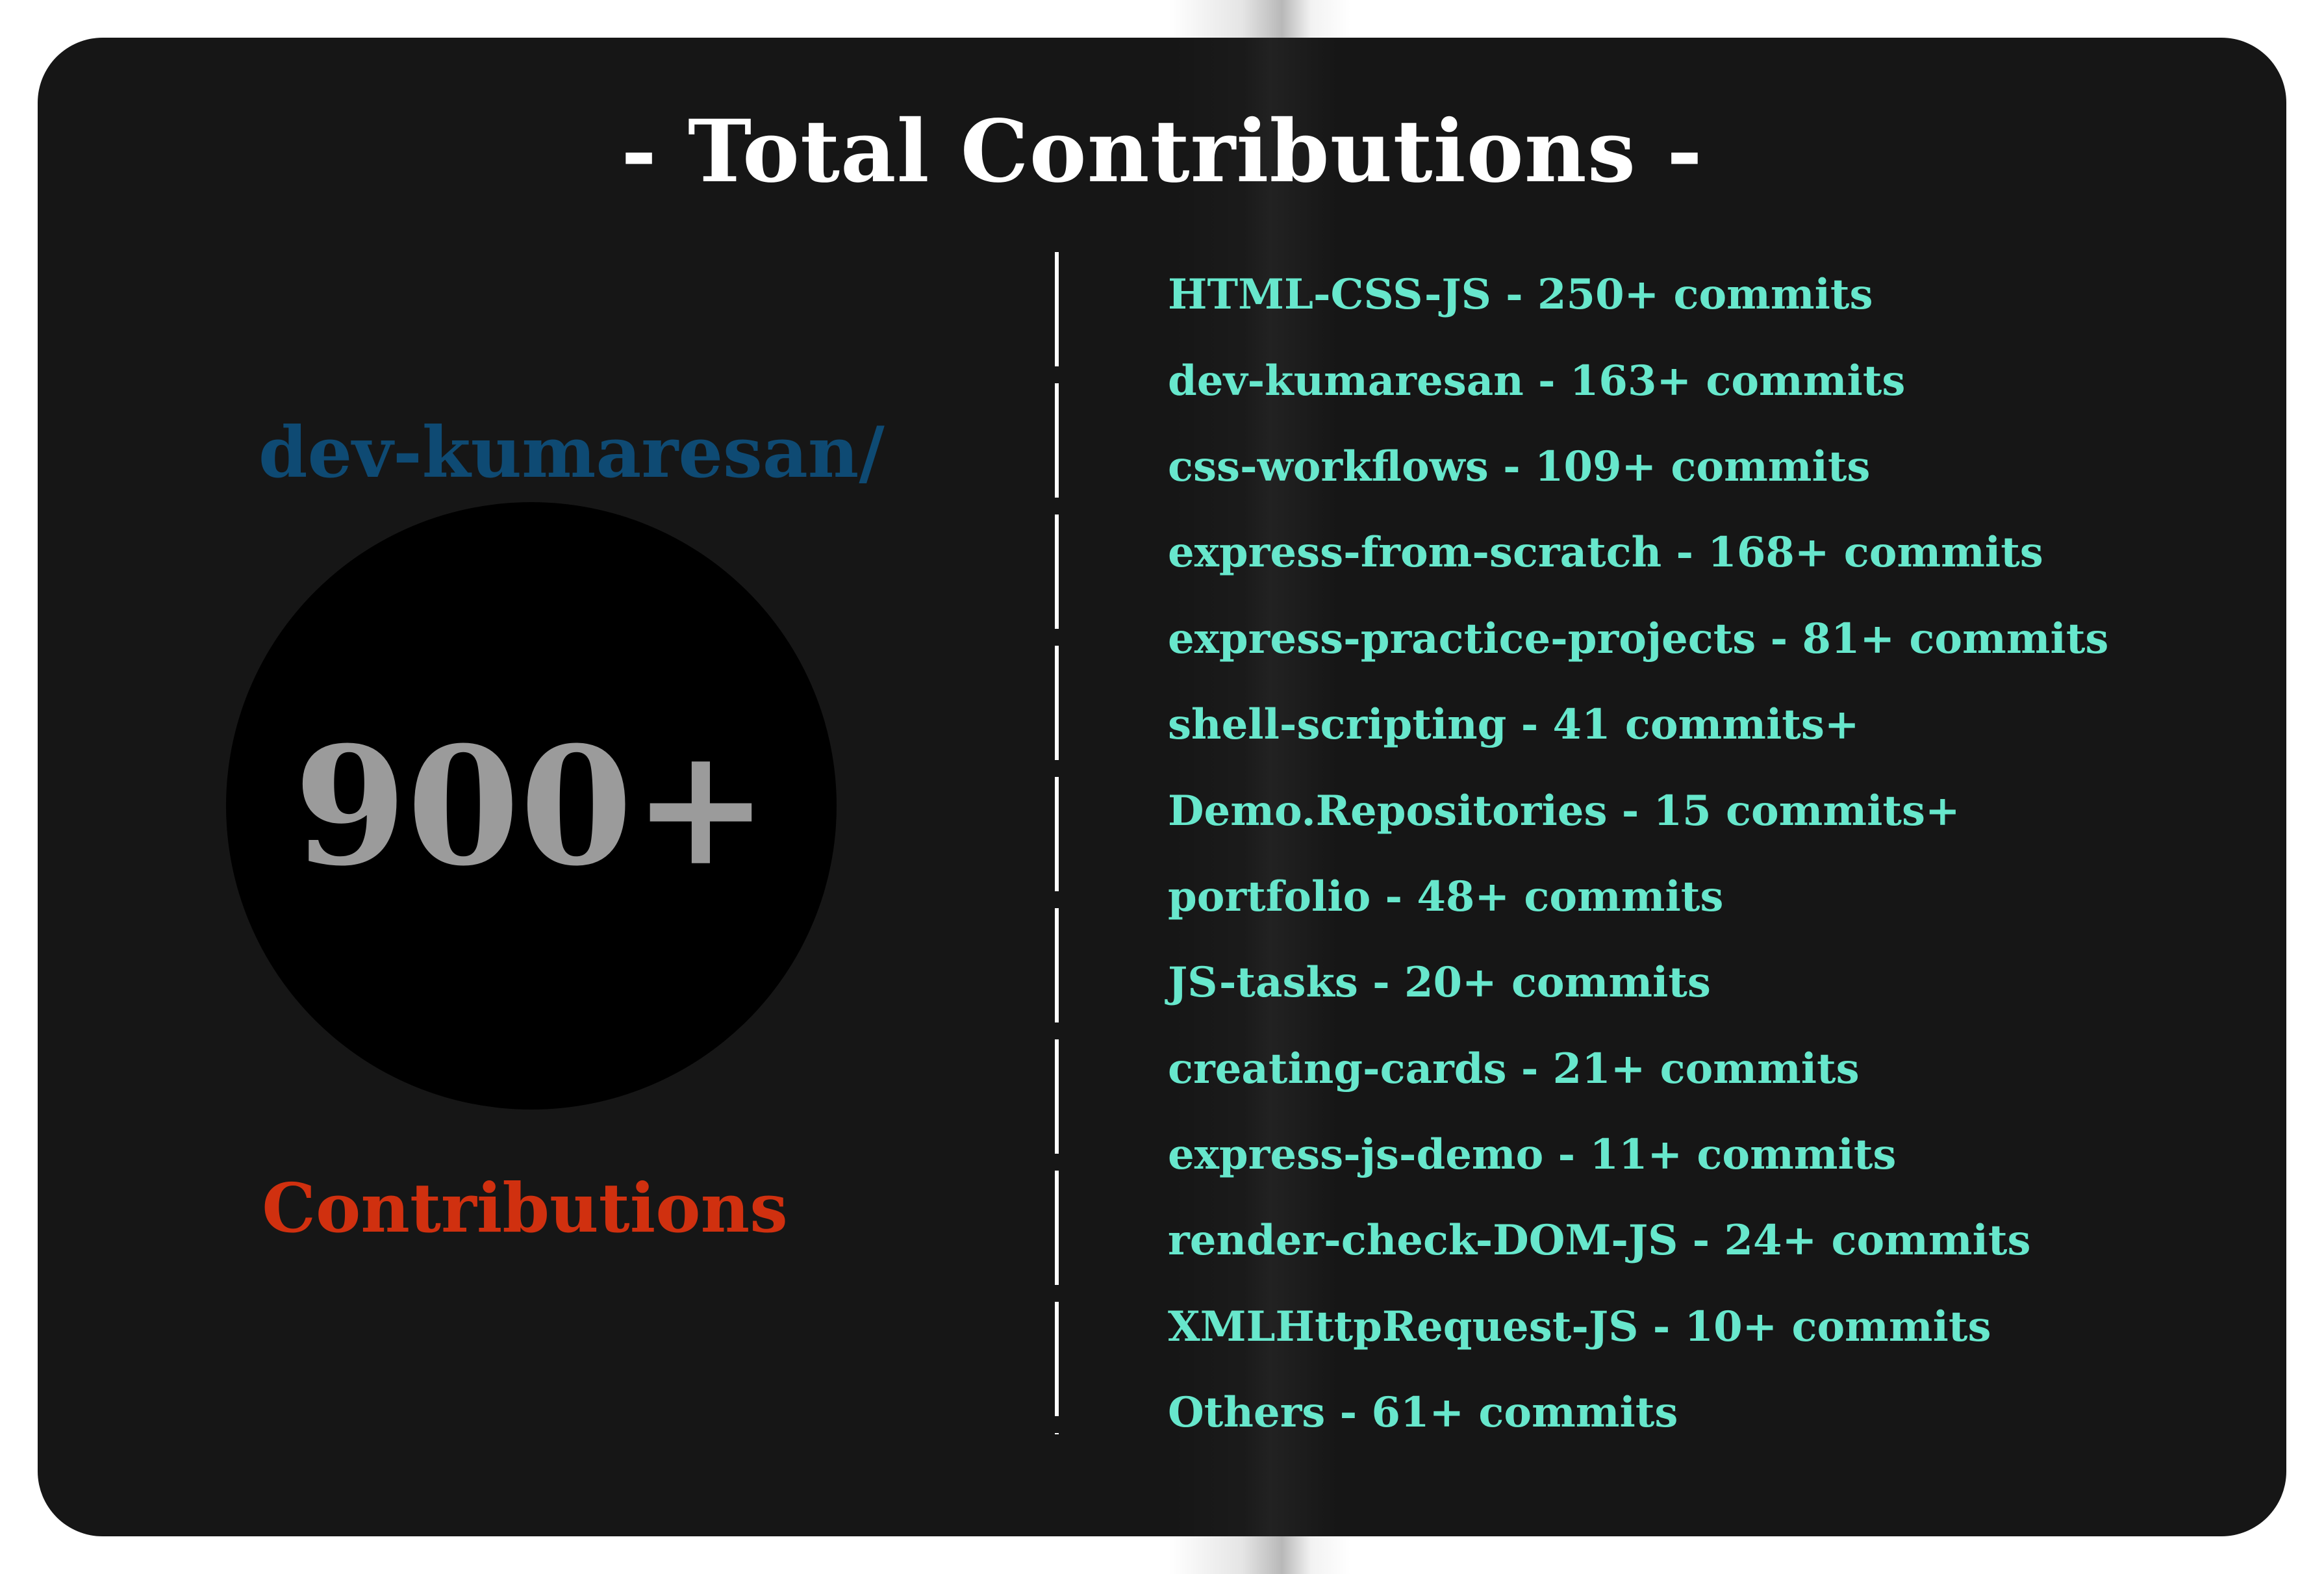 The height and width of the screenshot is (1574, 2324). I want to click on repo-item: render-check-DOM-JS - 24+ commits, so click(1599, 1240).